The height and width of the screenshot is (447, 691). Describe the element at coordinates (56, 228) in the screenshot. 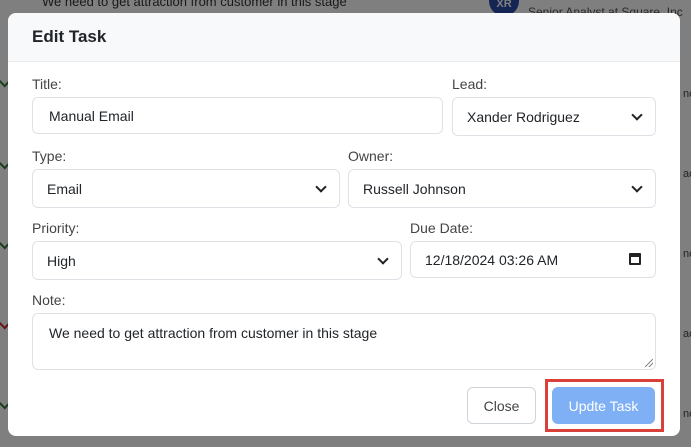

I see `priority-label: Priority:` at that location.